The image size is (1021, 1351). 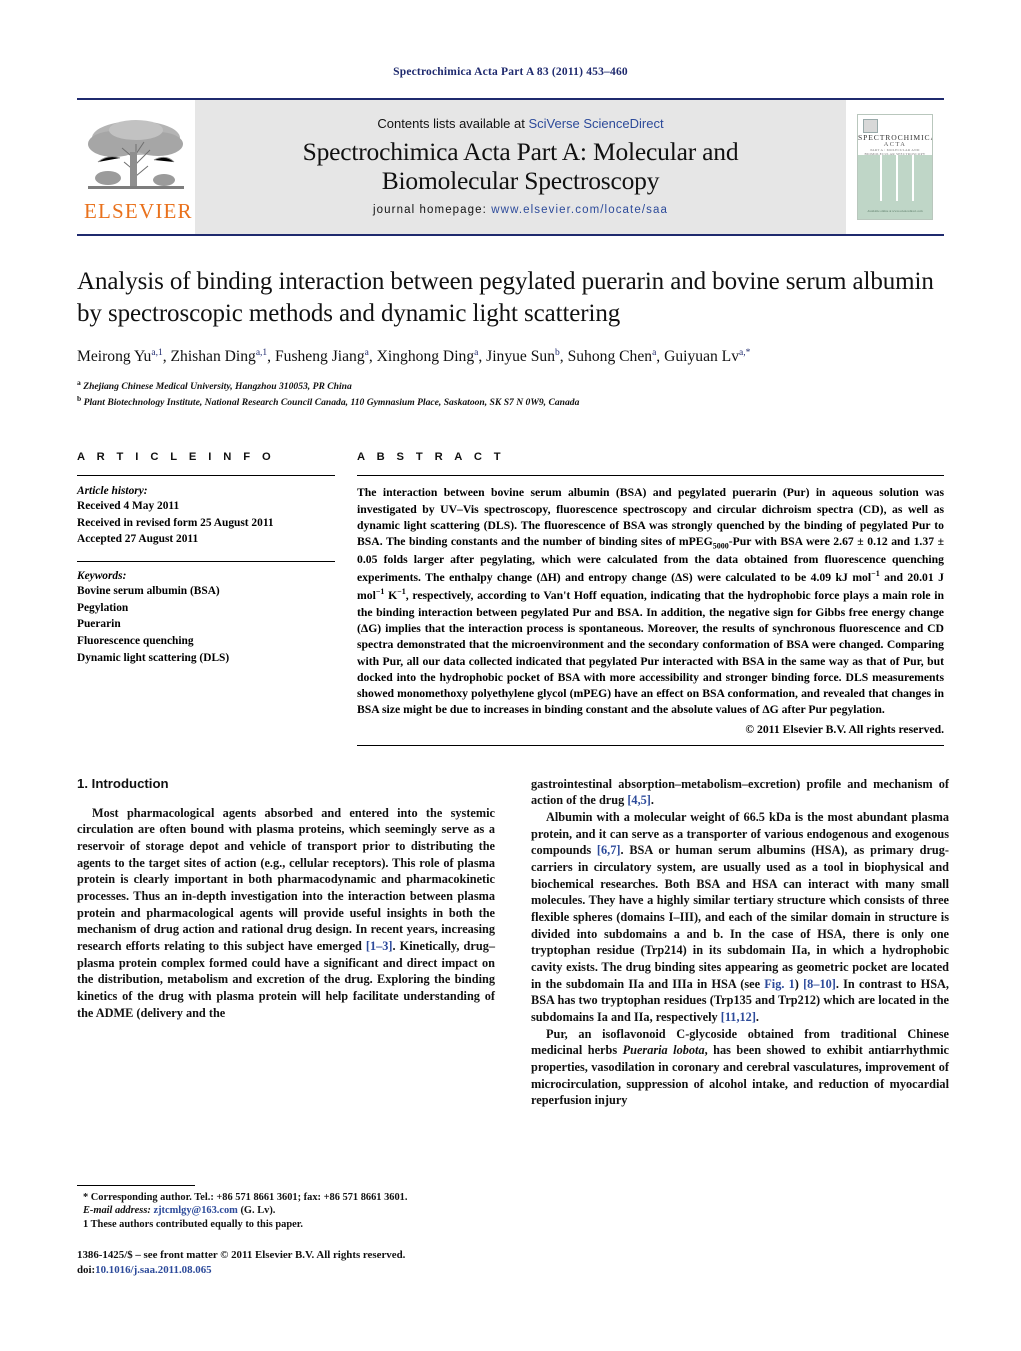 I want to click on history-item: Received 4 May 2011, so click(x=128, y=506).